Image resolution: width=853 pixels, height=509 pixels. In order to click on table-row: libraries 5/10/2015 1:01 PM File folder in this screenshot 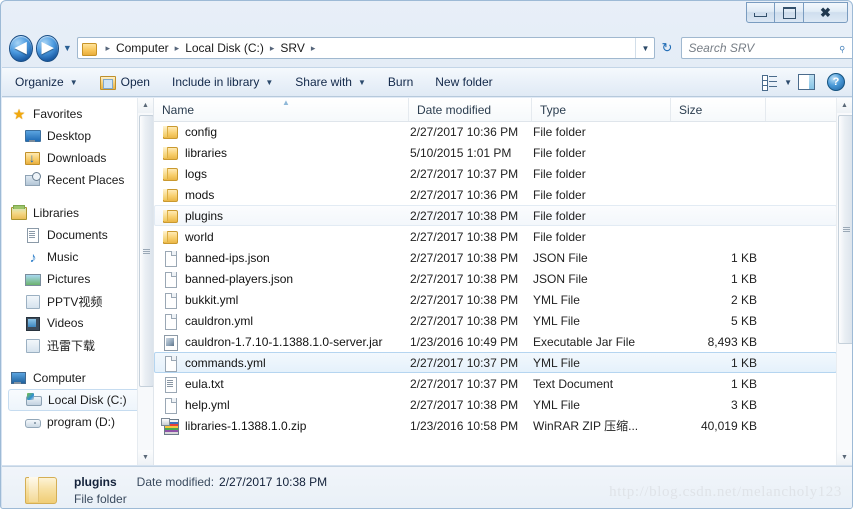, I will do `click(495, 152)`.